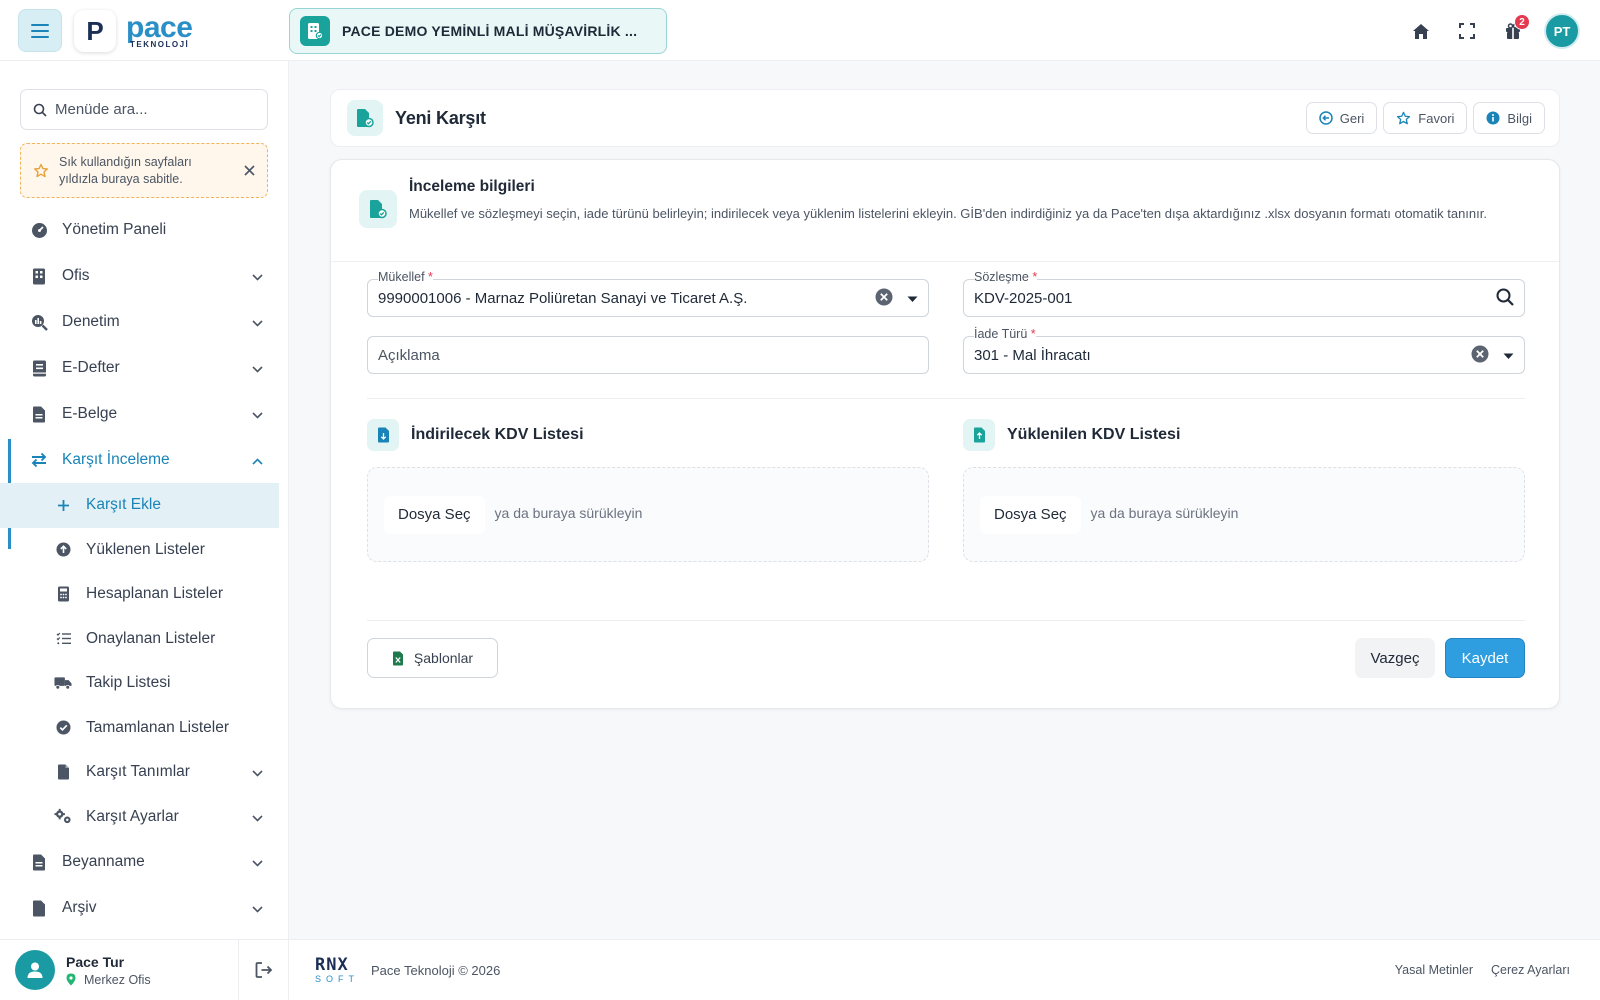  What do you see at coordinates (249, 171) in the screenshot?
I see `tip-close-button` at bounding box center [249, 171].